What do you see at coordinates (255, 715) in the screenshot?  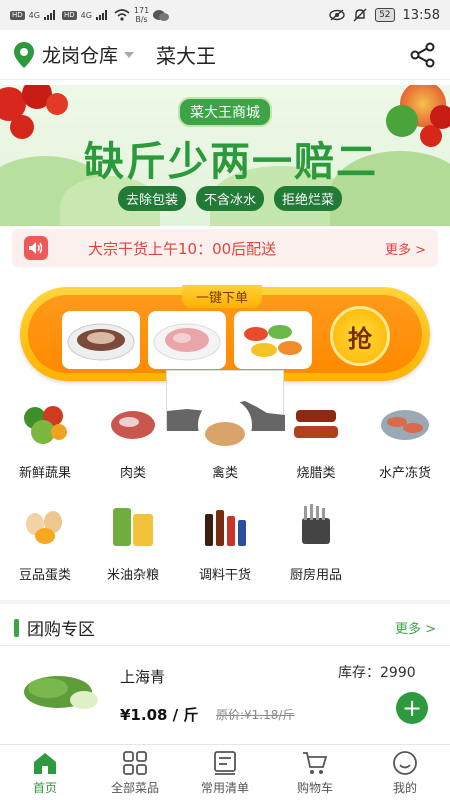 I see `product-original-price: 原价:¥1.18/斤` at bounding box center [255, 715].